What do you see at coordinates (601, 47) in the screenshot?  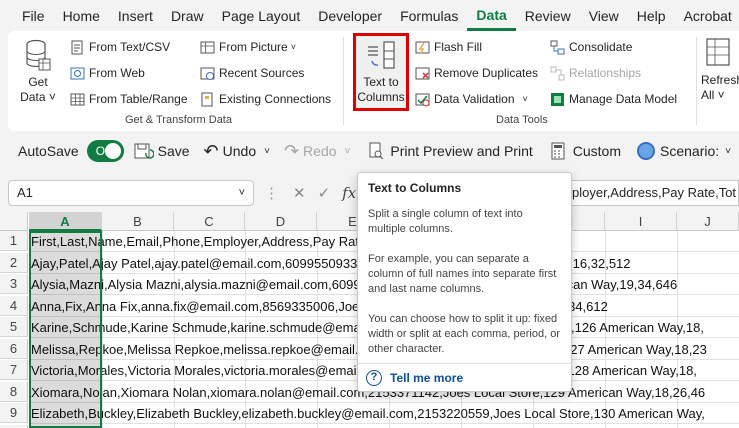 I see `consolidate-label: Consolidate` at bounding box center [601, 47].